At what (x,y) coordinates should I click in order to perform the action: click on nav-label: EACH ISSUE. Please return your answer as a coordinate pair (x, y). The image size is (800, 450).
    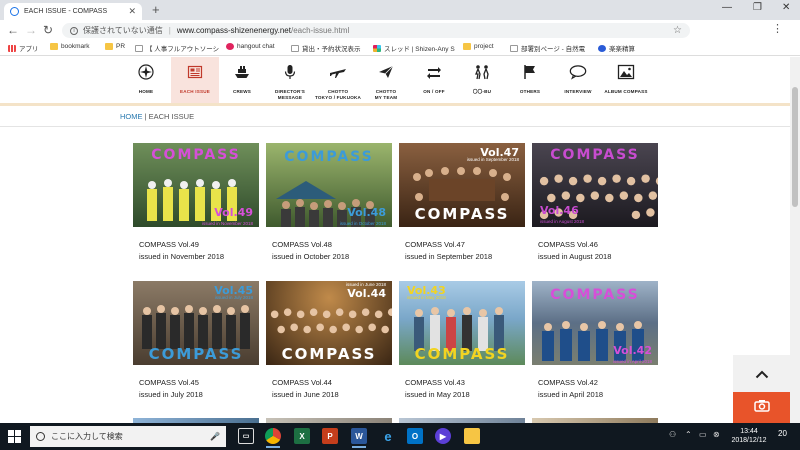
    Looking at the image, I should click on (195, 91).